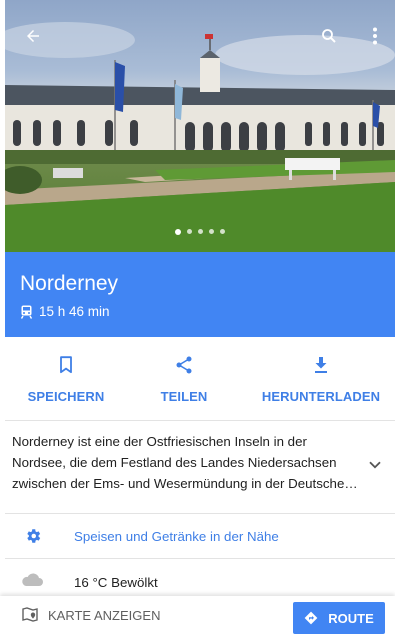  I want to click on travel-time: 15 h 46 min, so click(74, 311).